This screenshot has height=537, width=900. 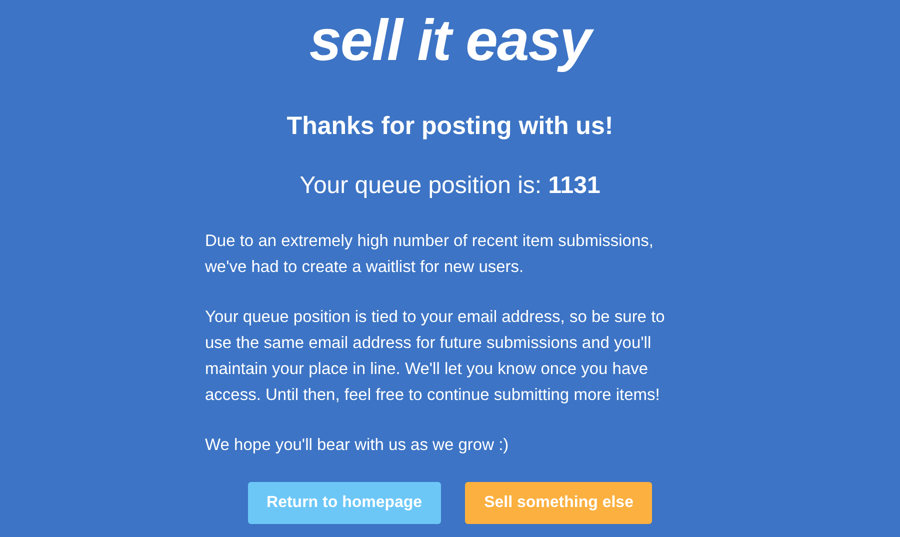 What do you see at coordinates (450, 126) in the screenshot?
I see `heading: Thanks for posting with us!` at bounding box center [450, 126].